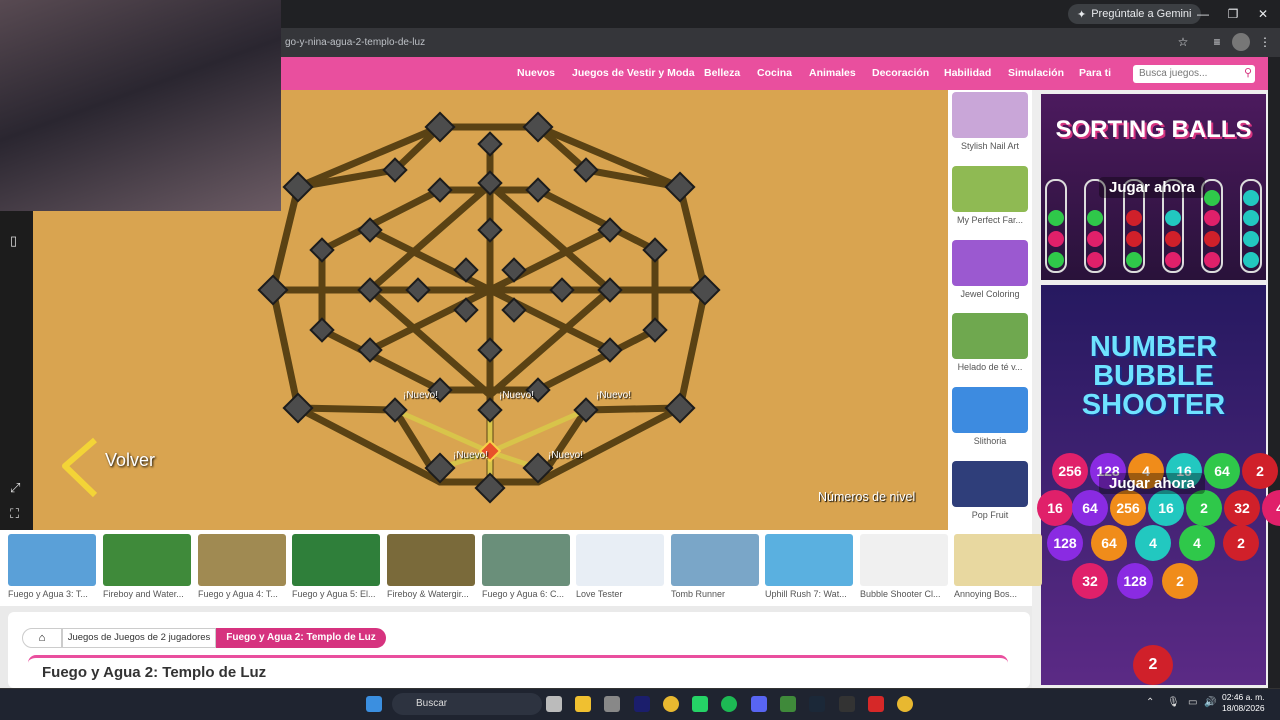  Describe the element at coordinates (1065, 543) in the screenshot. I see `number-bubble: 128` at that location.